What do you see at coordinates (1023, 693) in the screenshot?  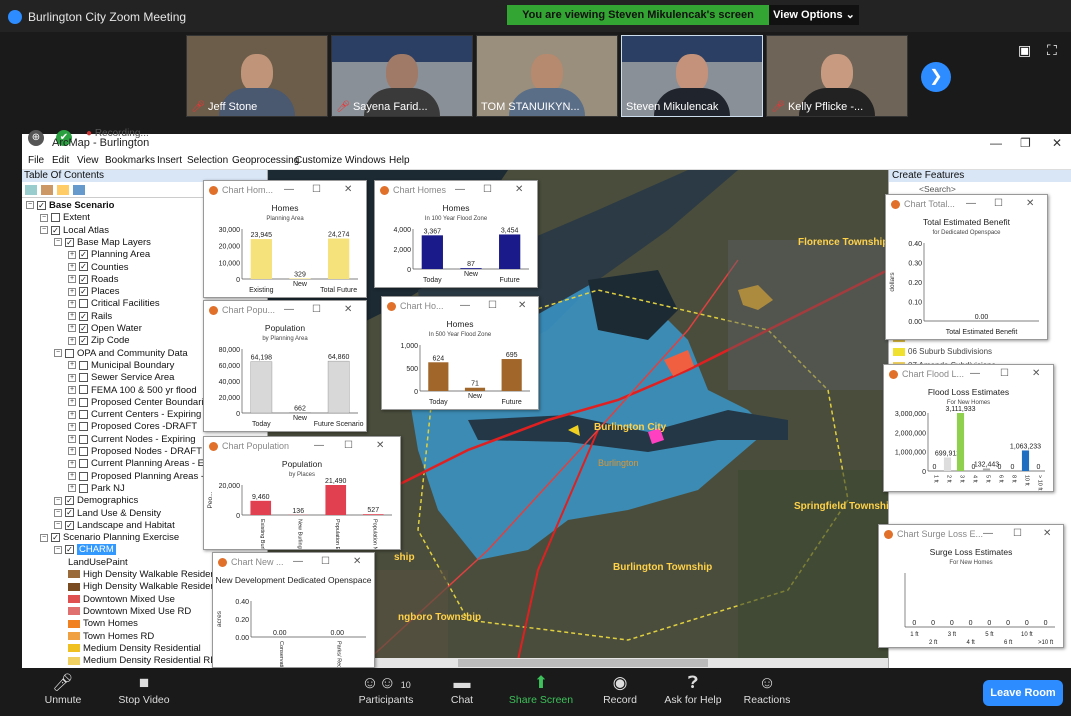 I see `leave-room-button: Leave Room` at bounding box center [1023, 693].